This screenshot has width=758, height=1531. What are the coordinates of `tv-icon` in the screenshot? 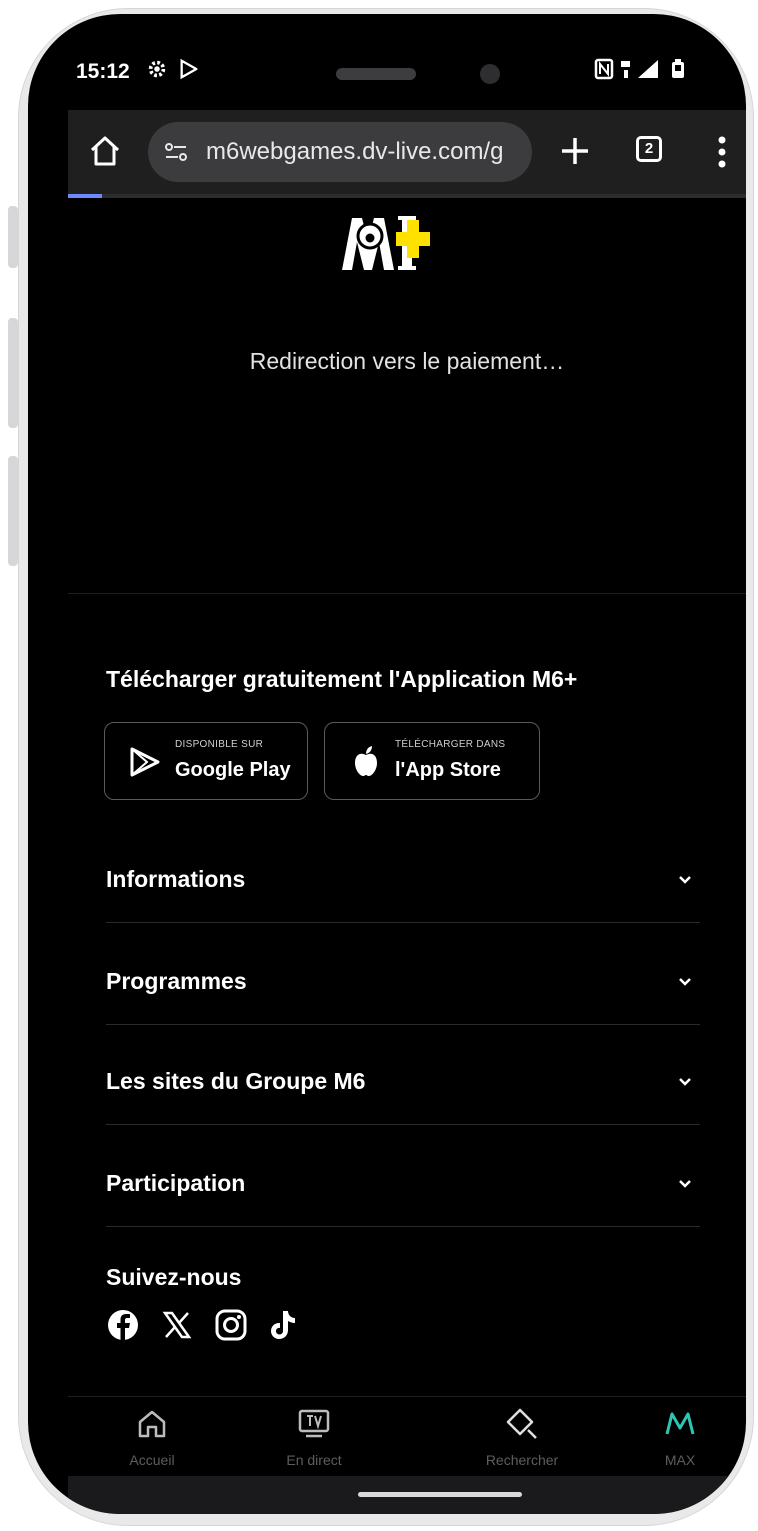 It's located at (314, 1423).